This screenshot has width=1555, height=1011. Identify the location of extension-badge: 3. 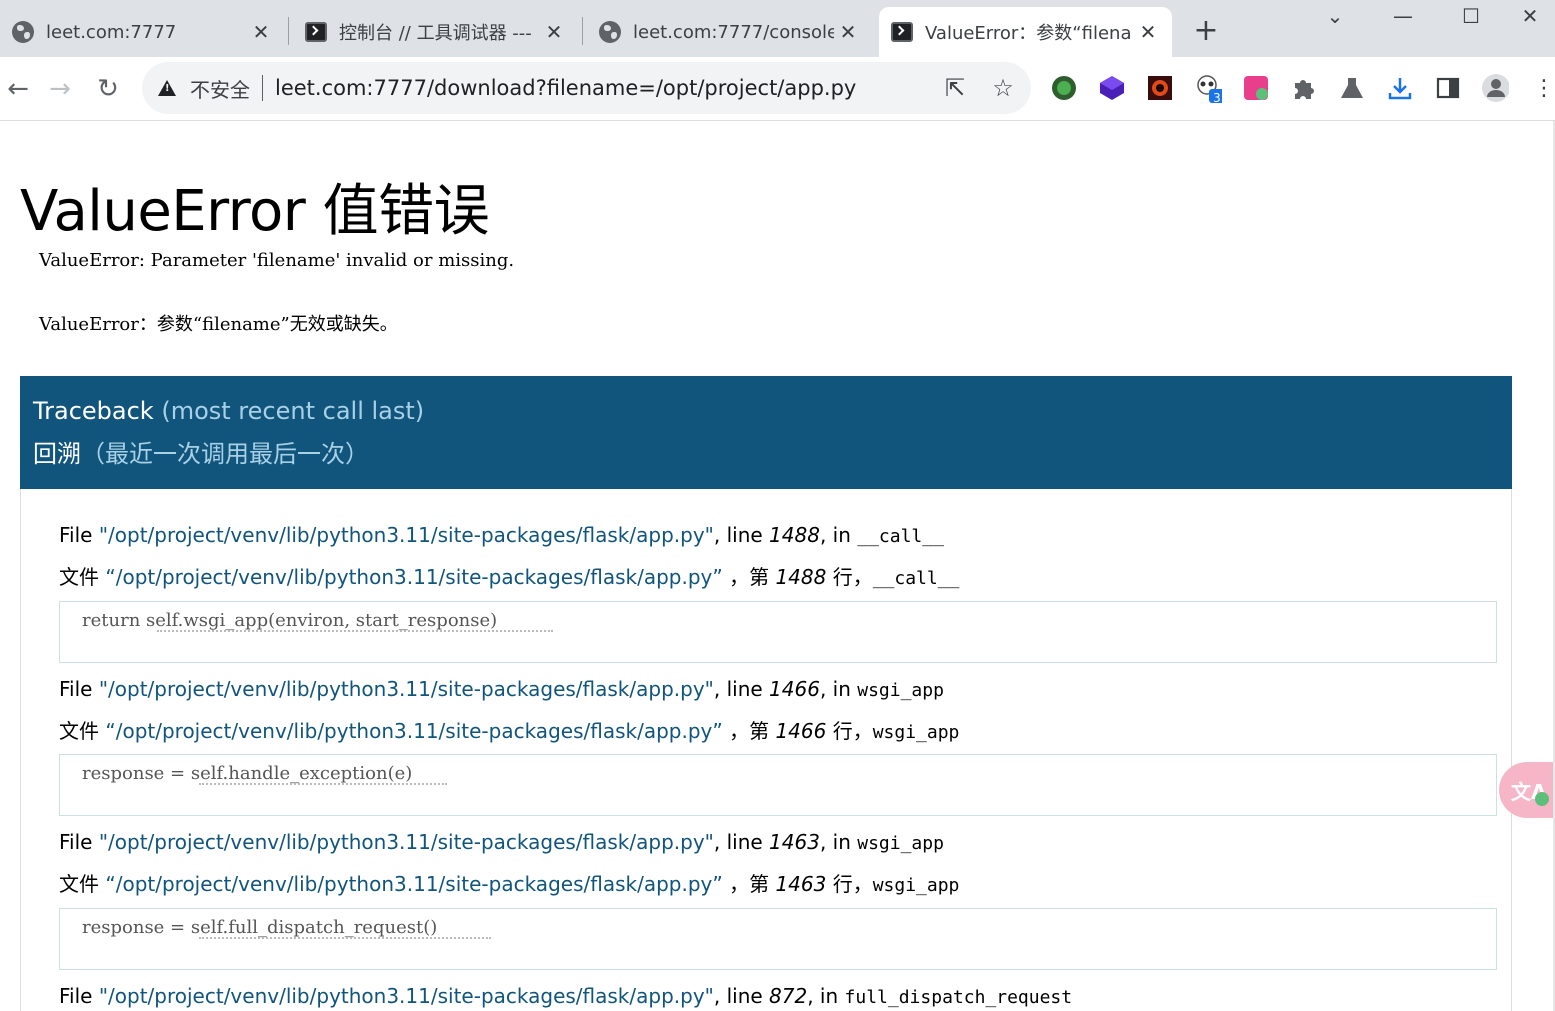
(1217, 98).